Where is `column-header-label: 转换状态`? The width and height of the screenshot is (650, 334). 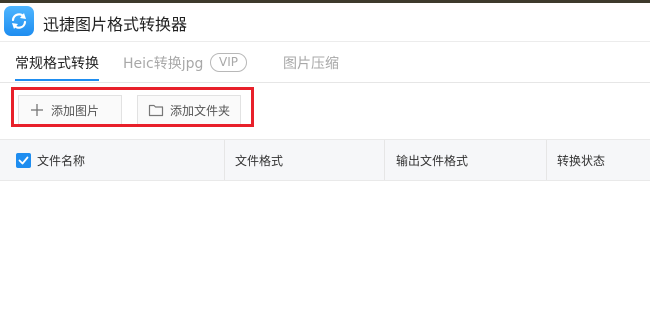
column-header-label: 转换状态 is located at coordinates (581, 160).